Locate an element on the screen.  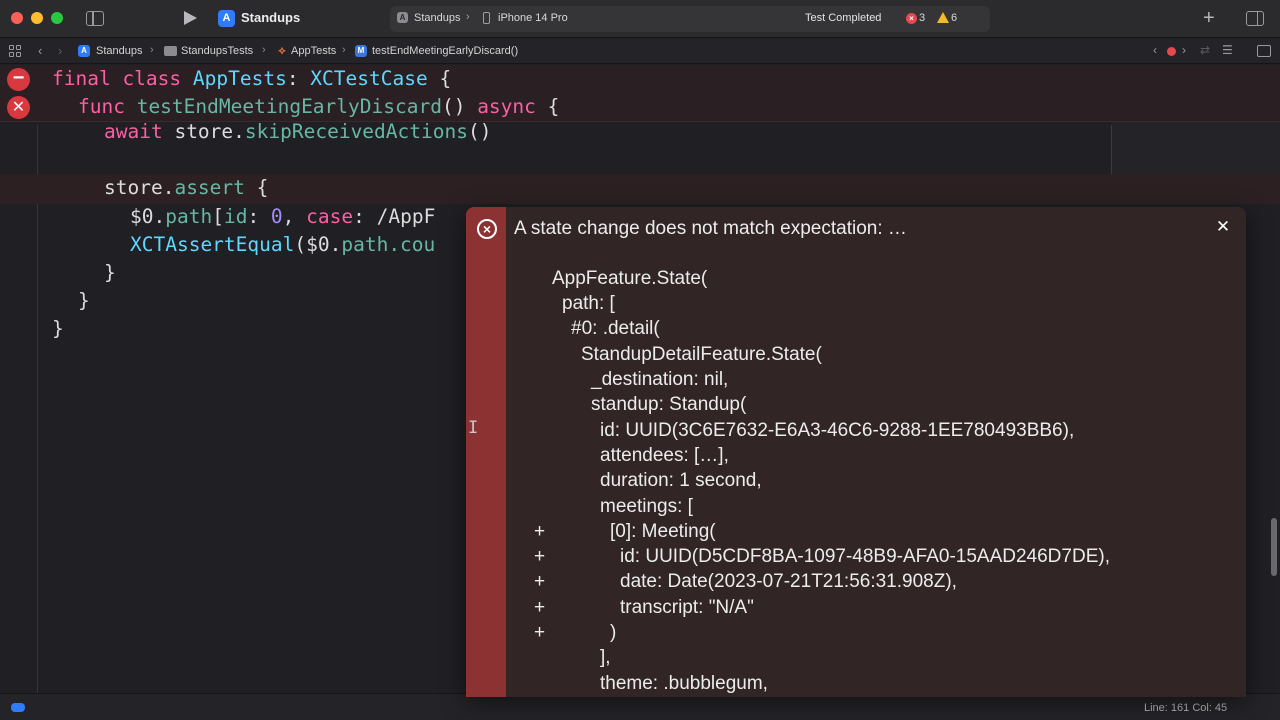
superclass-name: XCTestCase is located at coordinates (369, 78).